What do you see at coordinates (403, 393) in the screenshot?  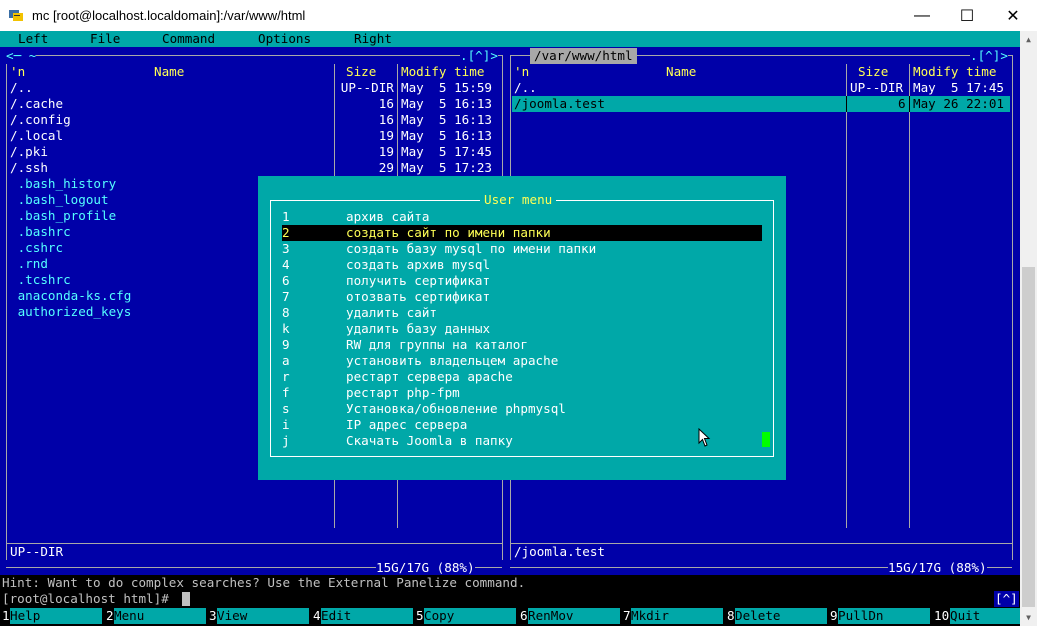 I see `user-menu-item-label: рестарт php-fpm` at bounding box center [403, 393].